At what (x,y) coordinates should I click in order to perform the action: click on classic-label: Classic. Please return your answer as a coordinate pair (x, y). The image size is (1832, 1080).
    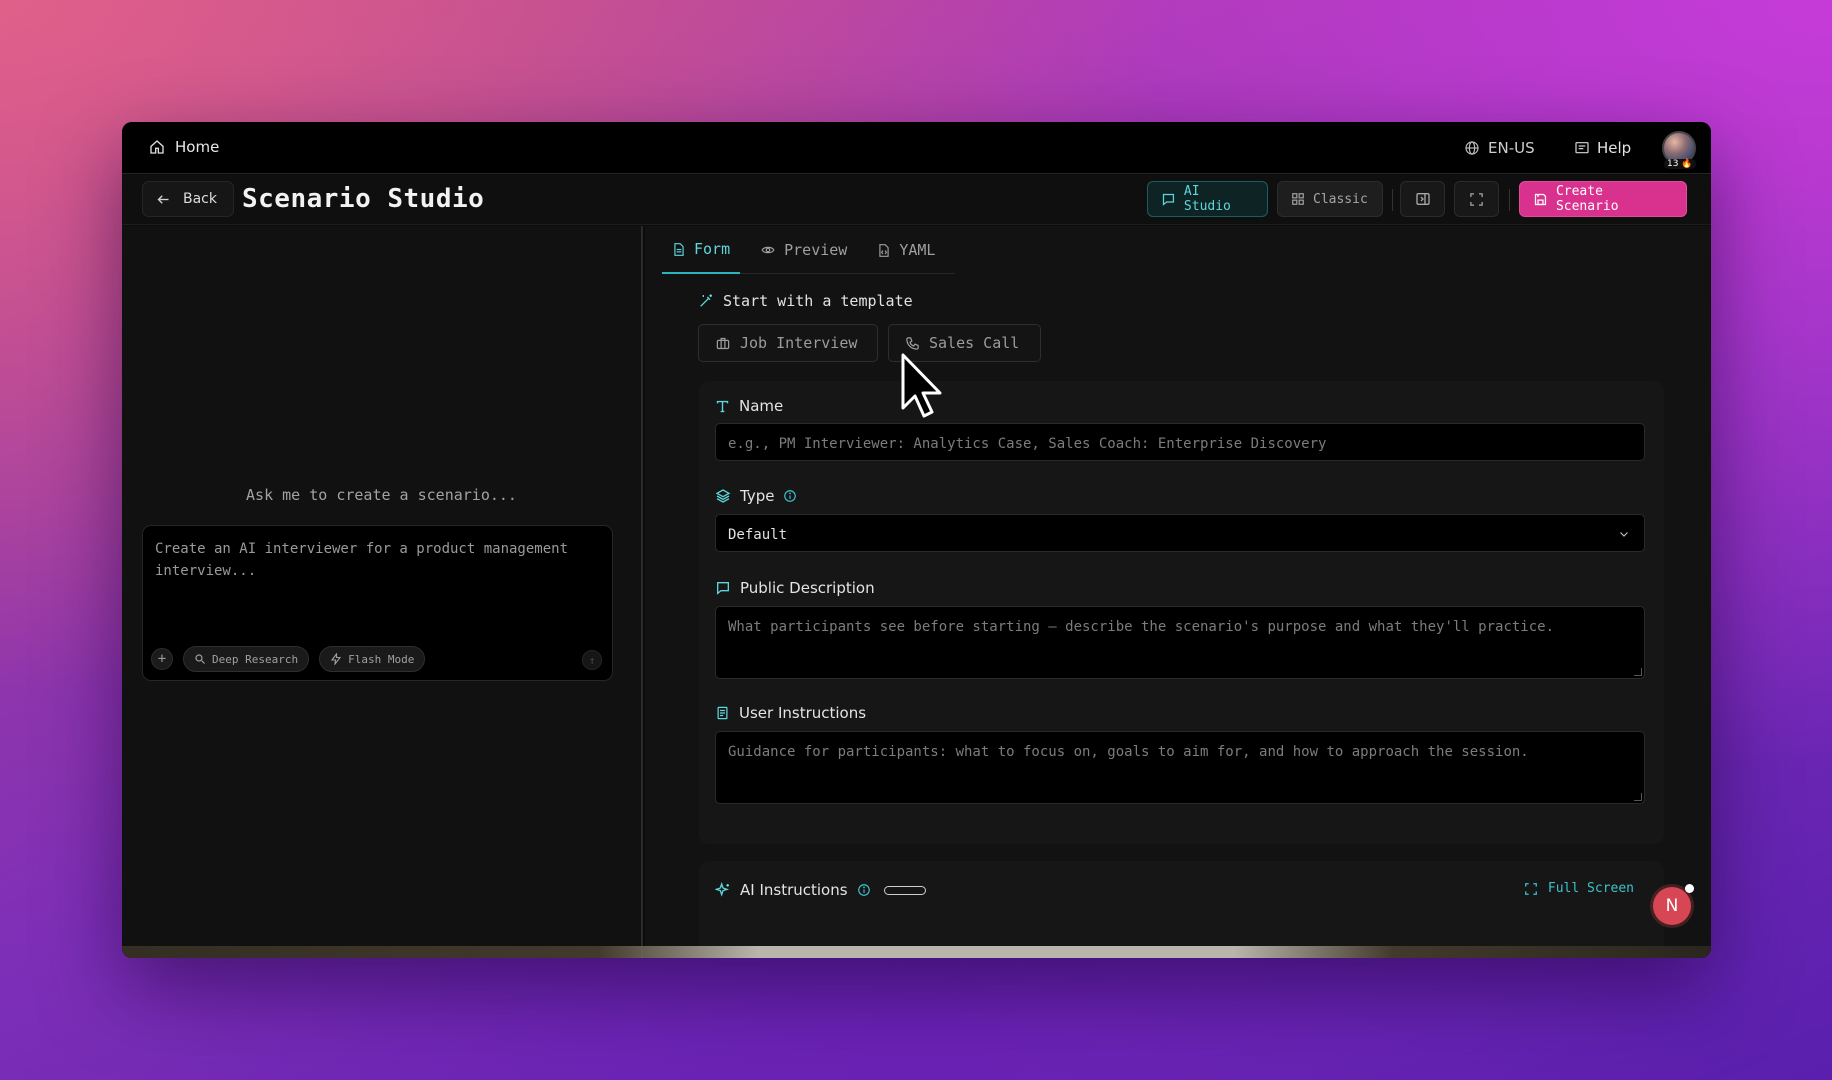
    Looking at the image, I should click on (1340, 199).